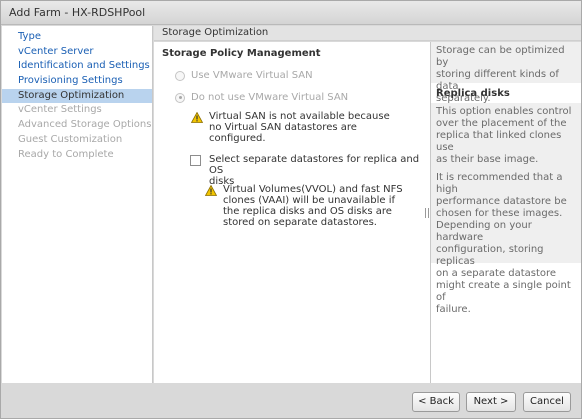 The width and height of the screenshot is (582, 419). Describe the element at coordinates (77, 96) in the screenshot. I see `nav-item-storage-optimization: Storage Optimization` at that location.